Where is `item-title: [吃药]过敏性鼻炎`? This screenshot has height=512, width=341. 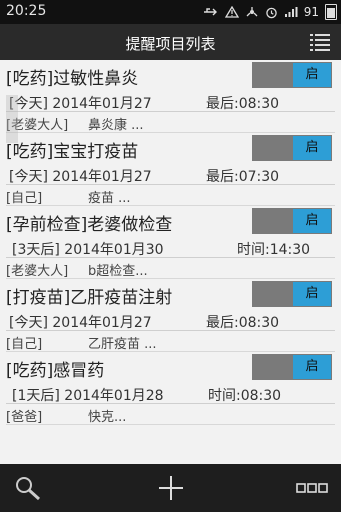
item-title: [吃药]过敏性鼻炎 is located at coordinates (72, 79).